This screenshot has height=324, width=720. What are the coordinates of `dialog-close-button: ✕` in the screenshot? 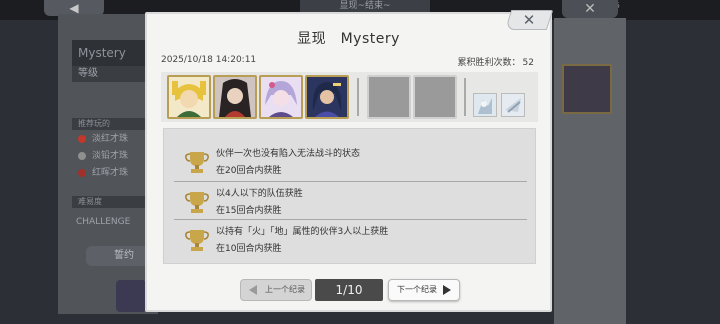 It's located at (529, 20).